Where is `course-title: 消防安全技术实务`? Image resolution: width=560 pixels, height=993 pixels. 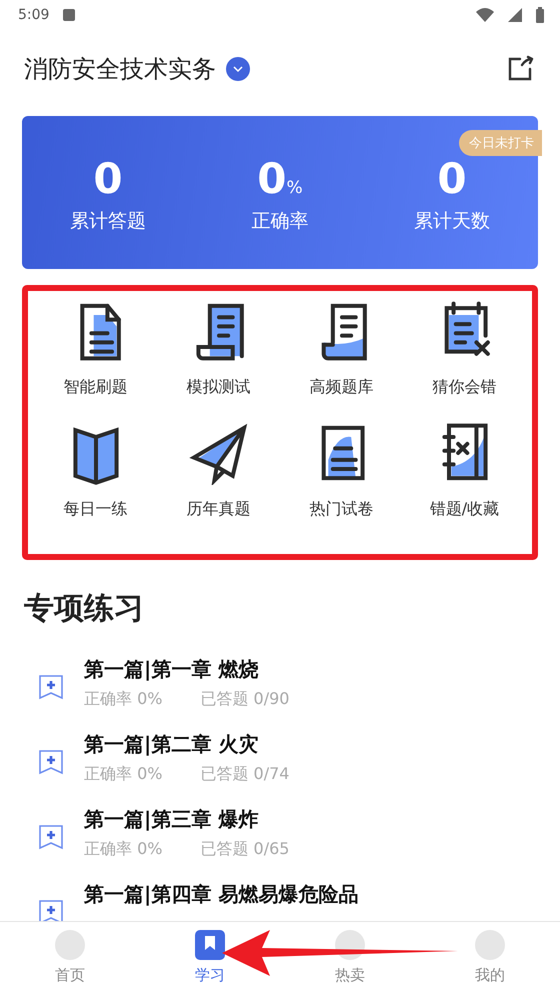
course-title: 消防安全技术实务 is located at coordinates (120, 69).